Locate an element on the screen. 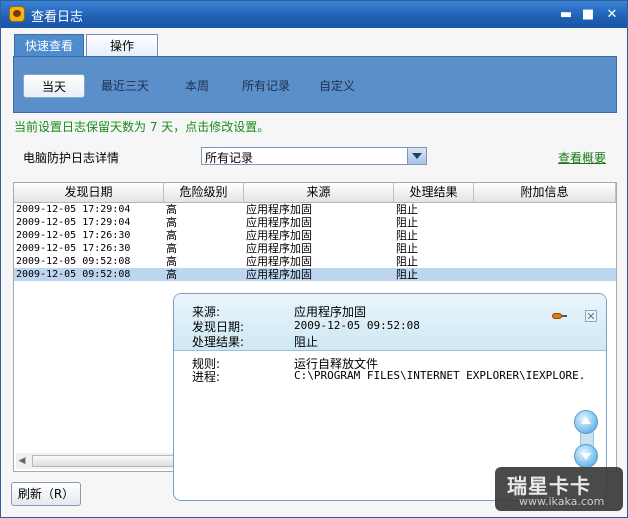  scroll-left-icon: ◀ is located at coordinates (22, 461).